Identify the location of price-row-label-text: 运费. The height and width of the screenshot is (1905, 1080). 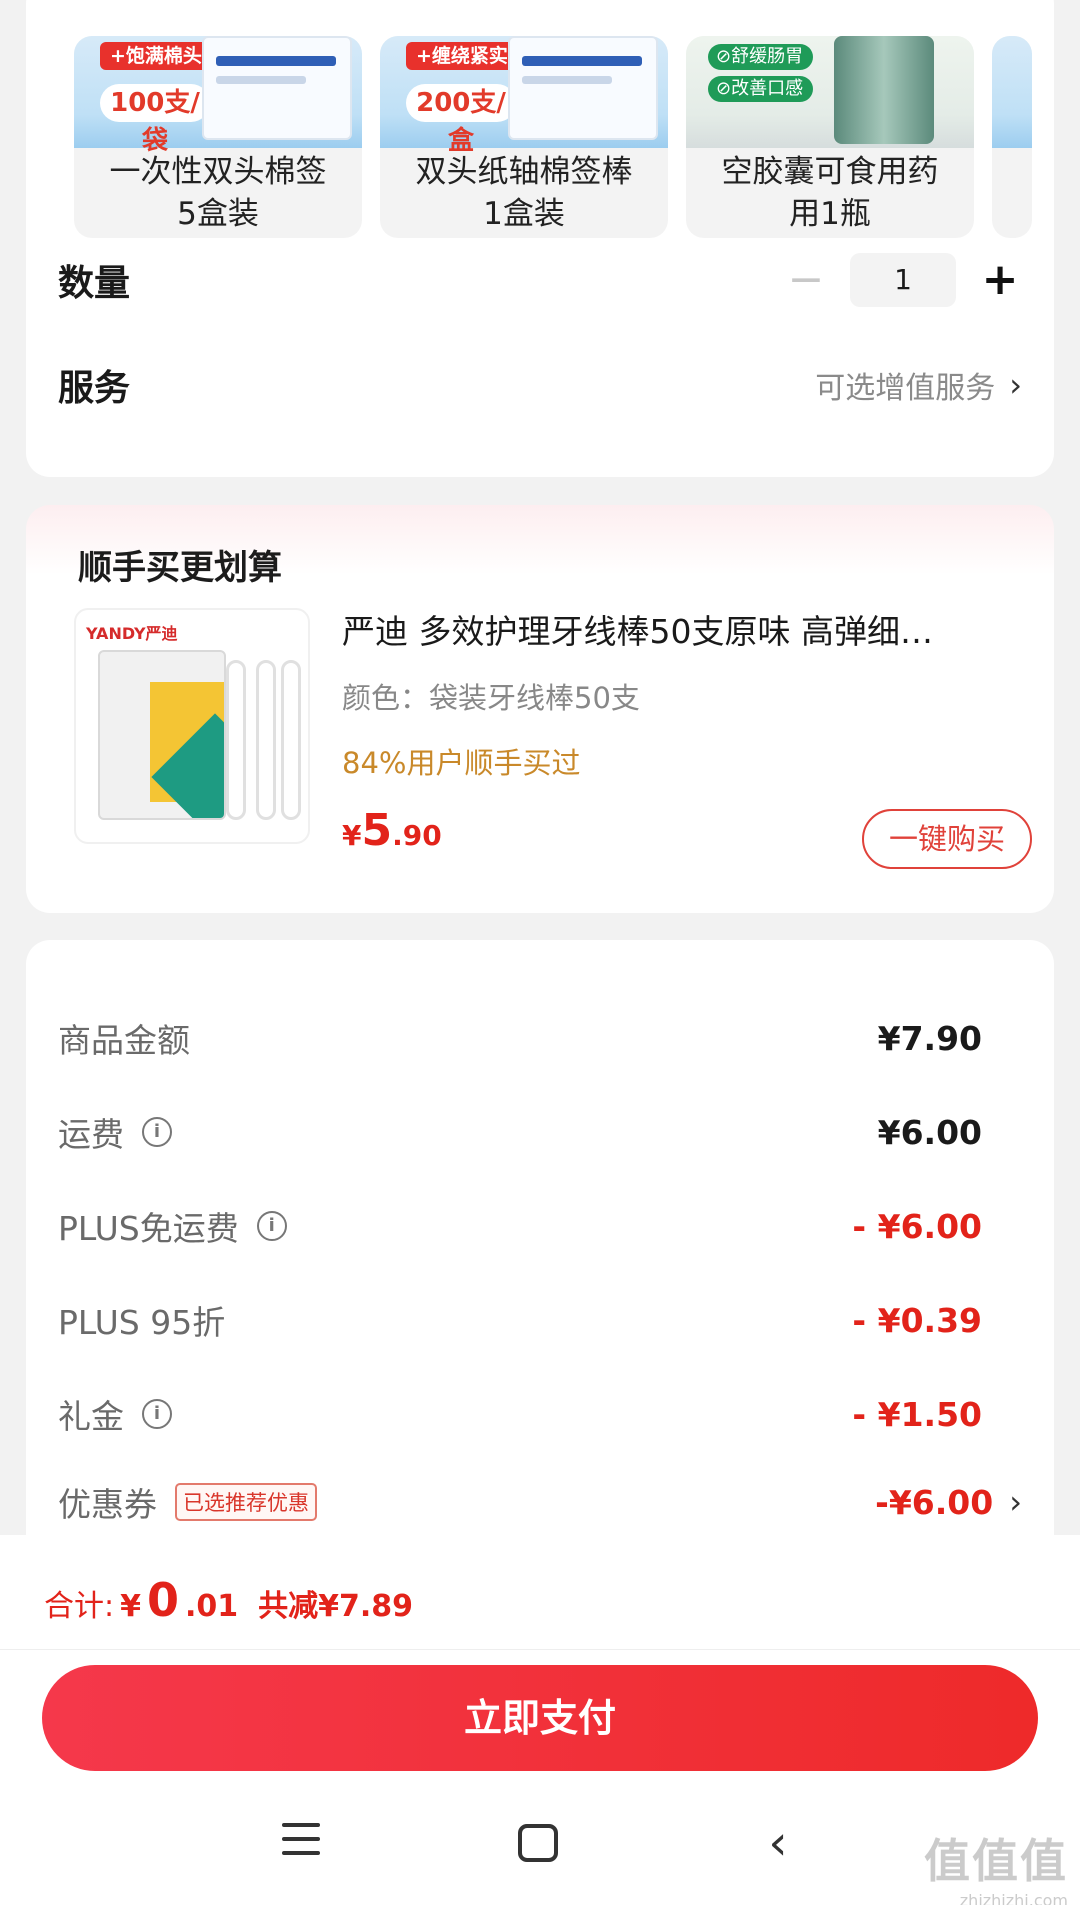
(91, 1134).